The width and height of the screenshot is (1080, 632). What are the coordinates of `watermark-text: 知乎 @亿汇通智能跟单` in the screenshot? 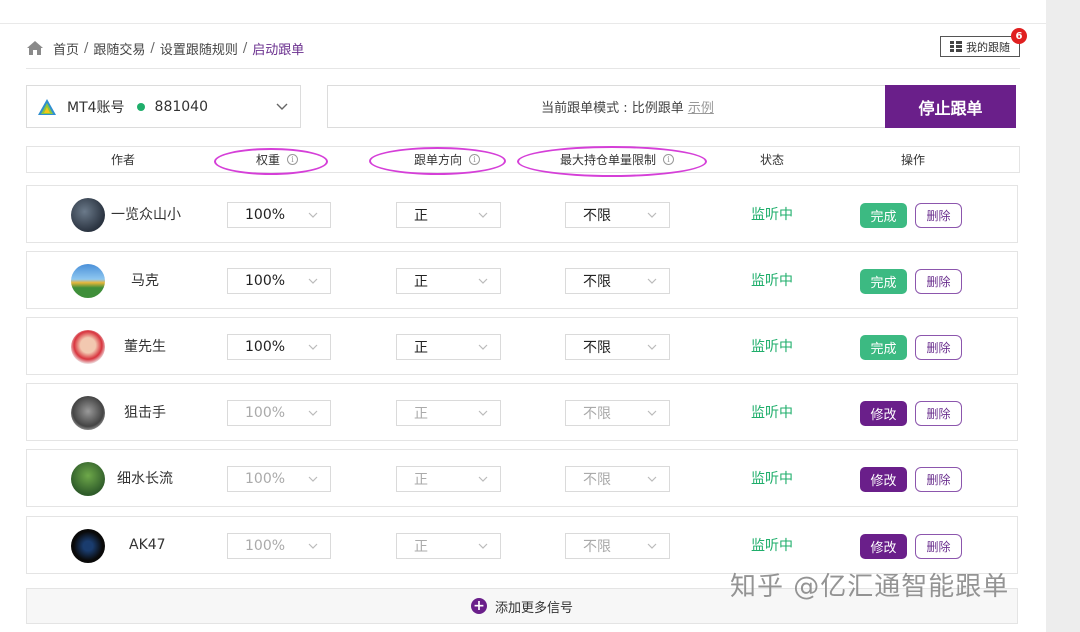 It's located at (870, 587).